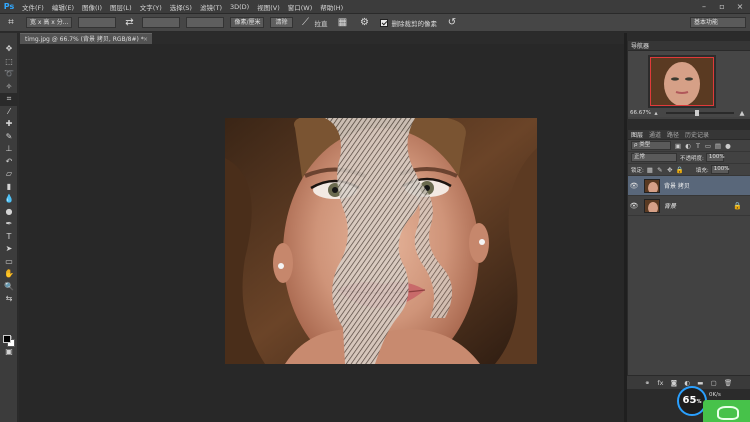  I want to click on navigator-preview-image, so click(682, 81).